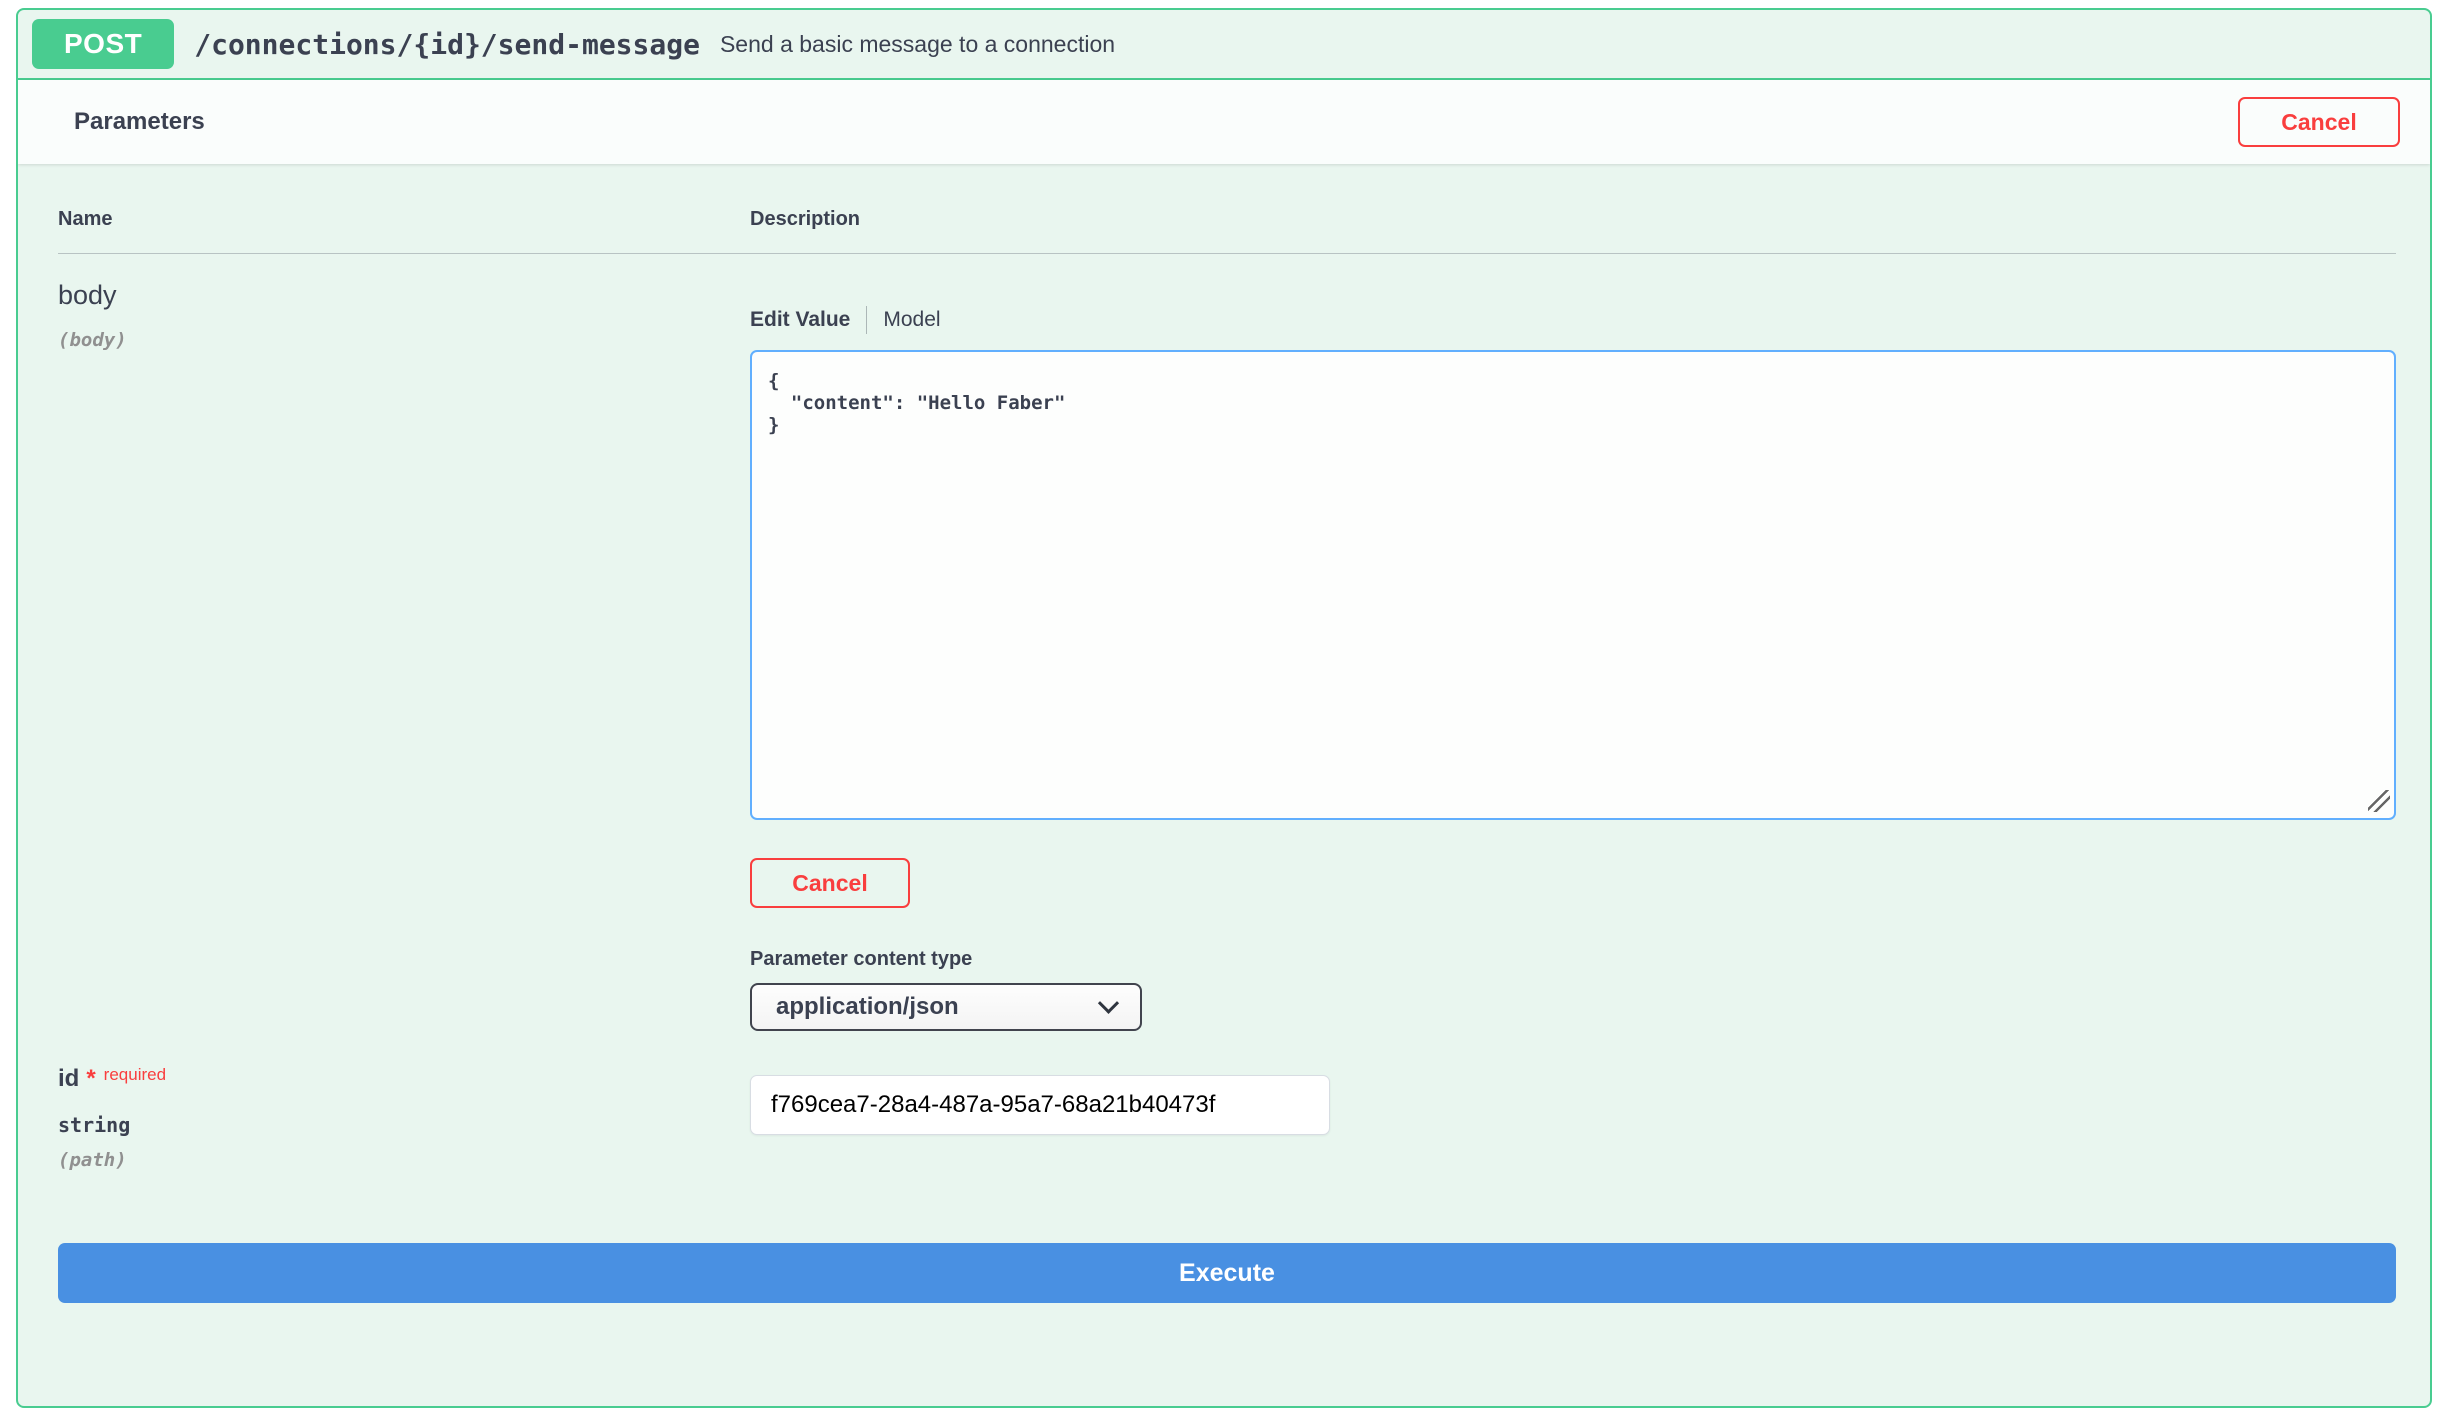  I want to click on resize-handle-icon, so click(2379, 801).